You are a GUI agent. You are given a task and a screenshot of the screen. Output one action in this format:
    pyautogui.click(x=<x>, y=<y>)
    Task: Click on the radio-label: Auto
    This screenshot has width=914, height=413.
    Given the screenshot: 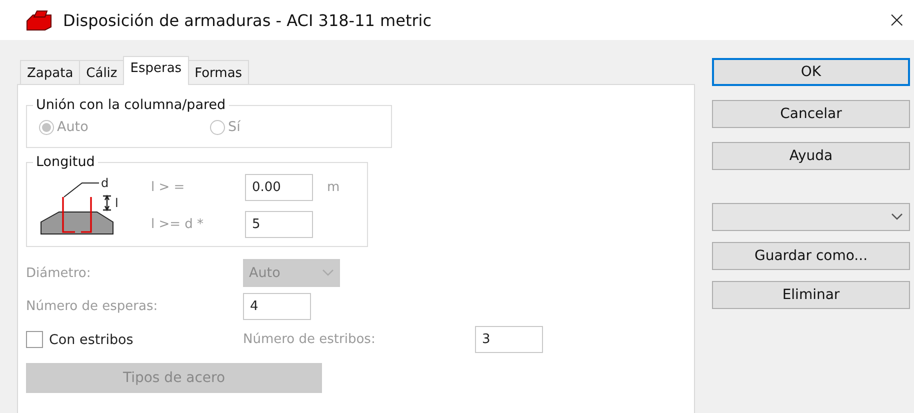 What is the action you would take?
    pyautogui.click(x=72, y=127)
    